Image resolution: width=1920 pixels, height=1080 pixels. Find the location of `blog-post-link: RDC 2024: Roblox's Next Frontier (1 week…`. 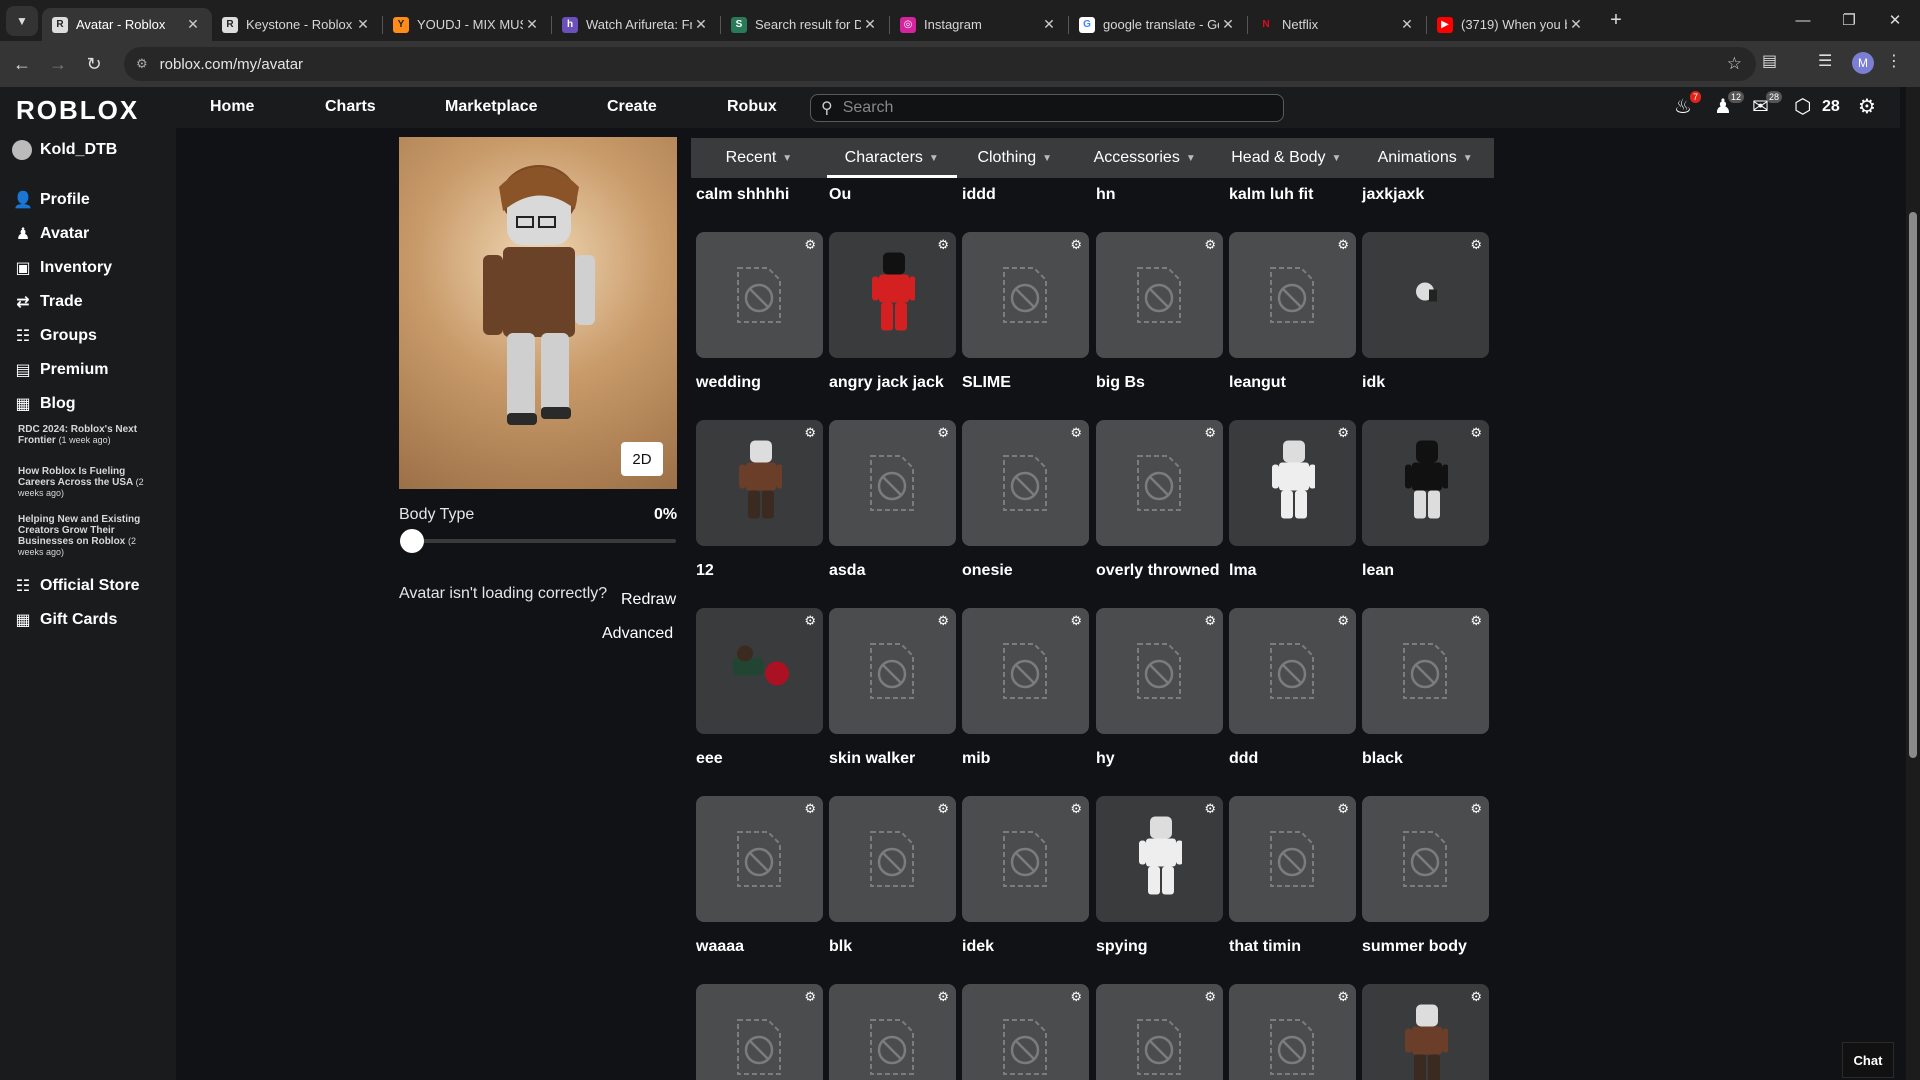

blog-post-link: RDC 2024: Roblox's Next Frontier (1 week… is located at coordinates (88, 435).